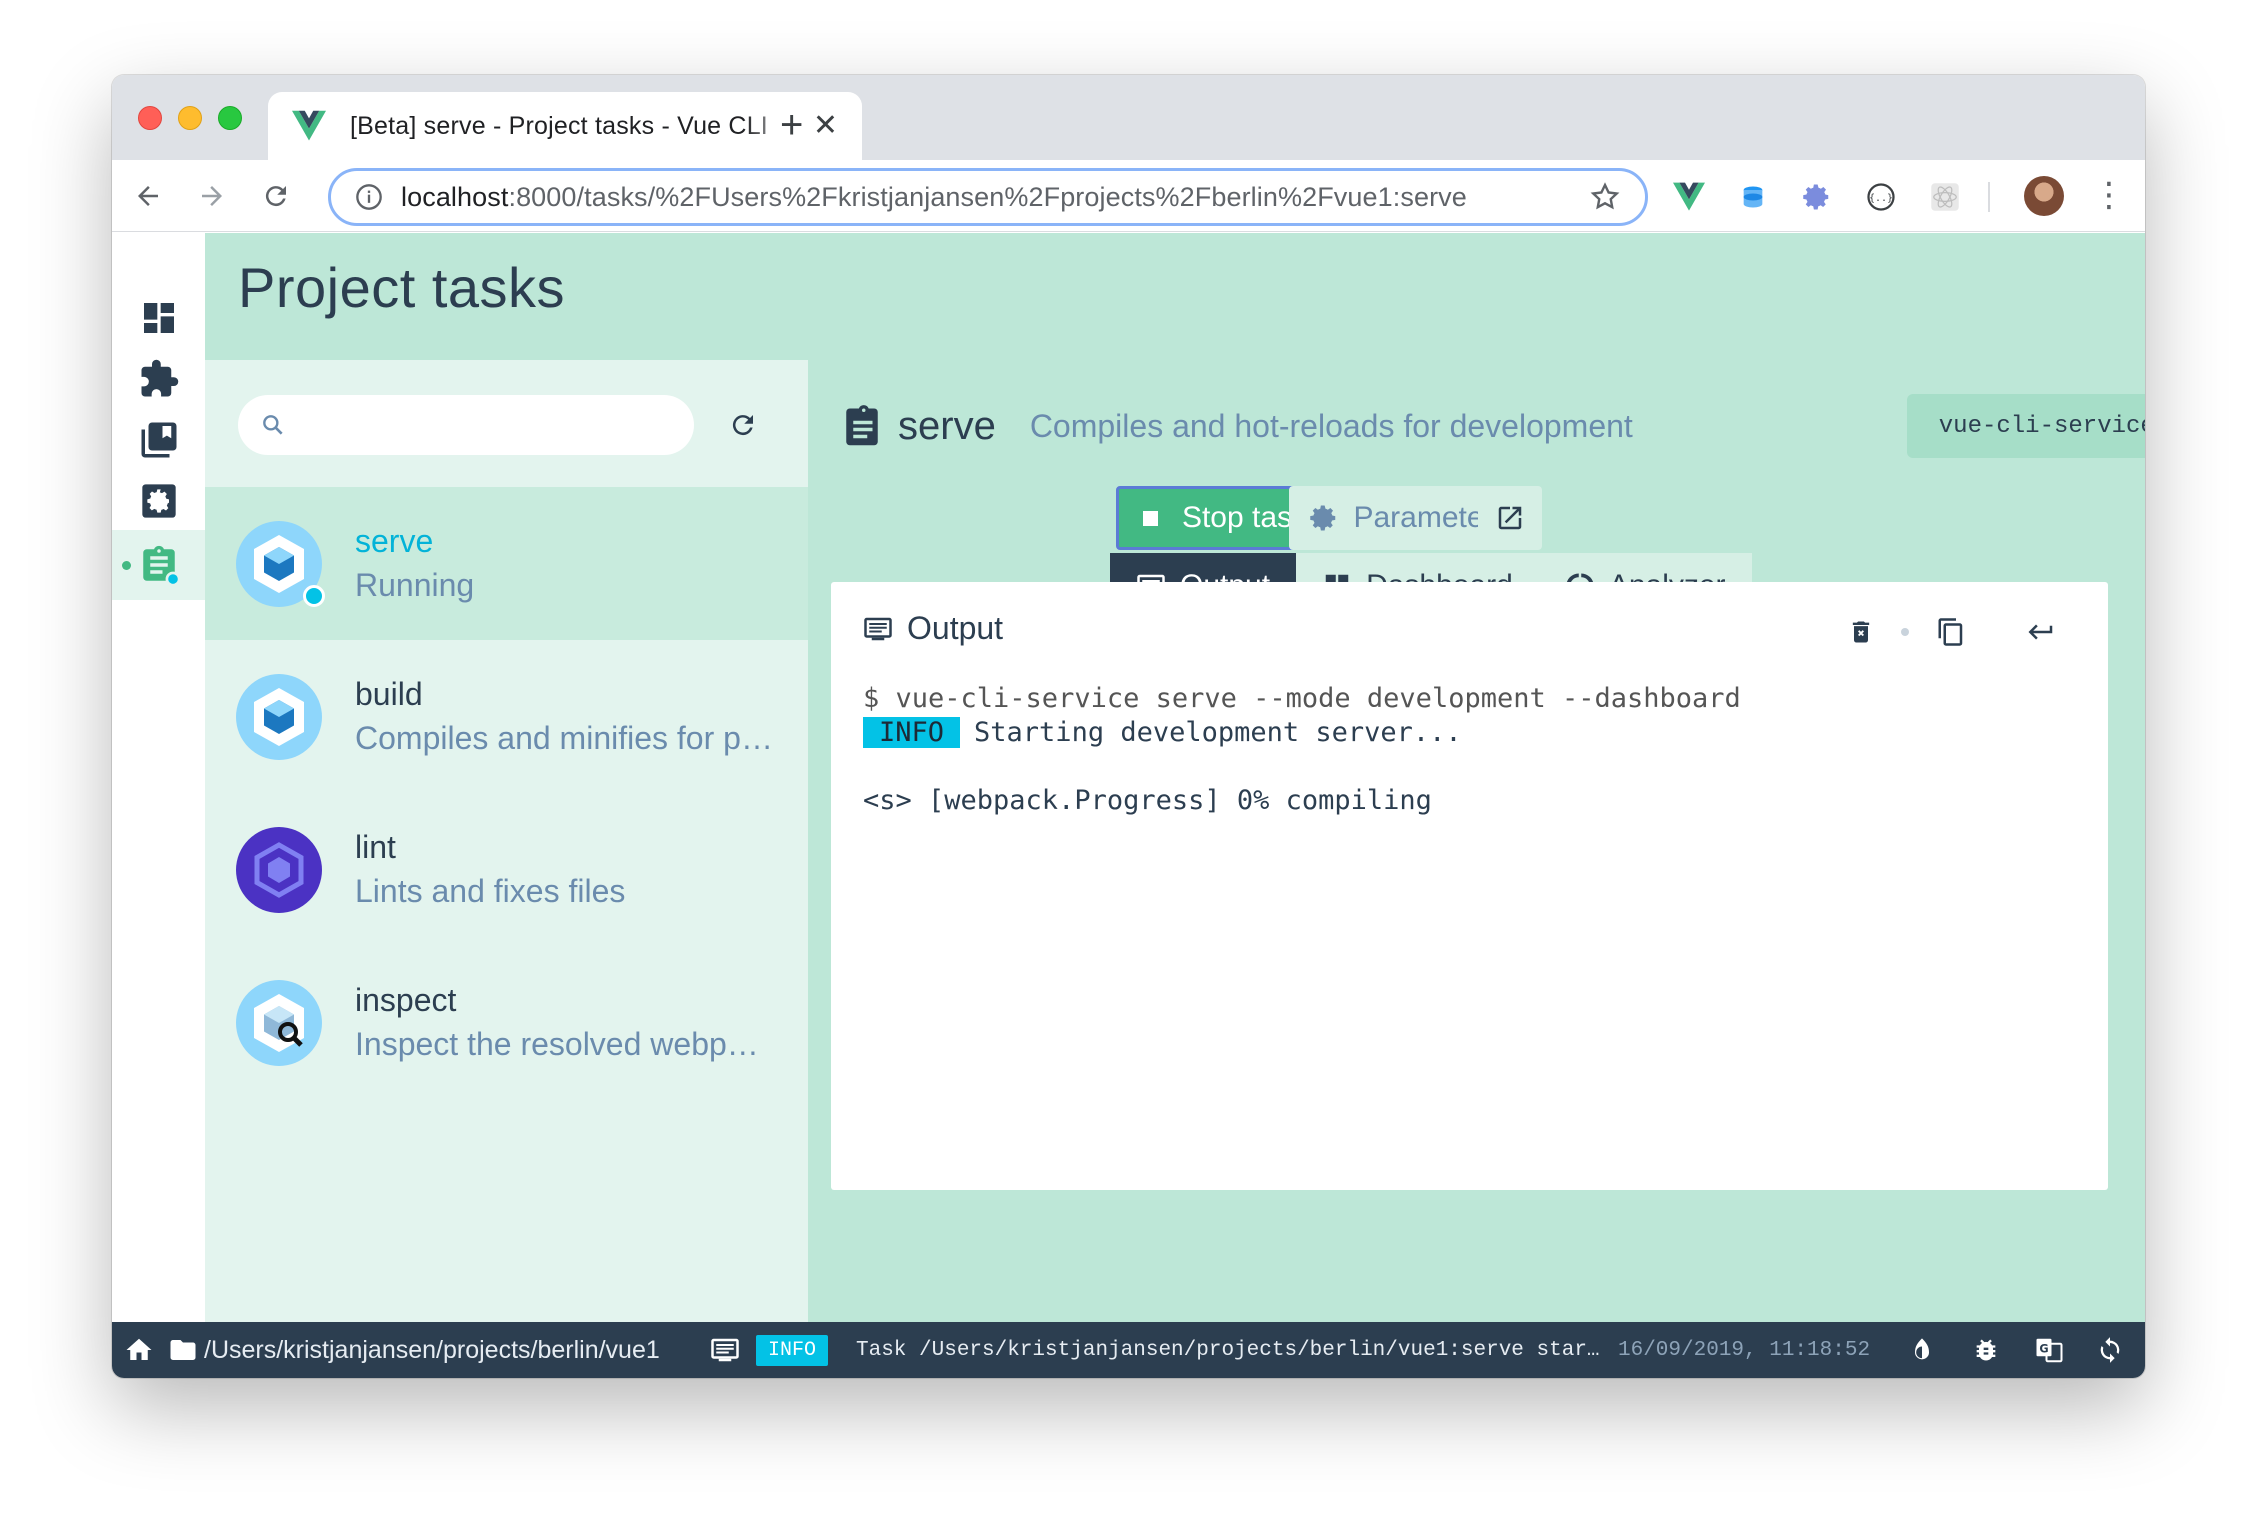 This screenshot has width=2256, height=1526. Describe the element at coordinates (1989, 197) in the screenshot. I see `toolbar-divider` at that location.